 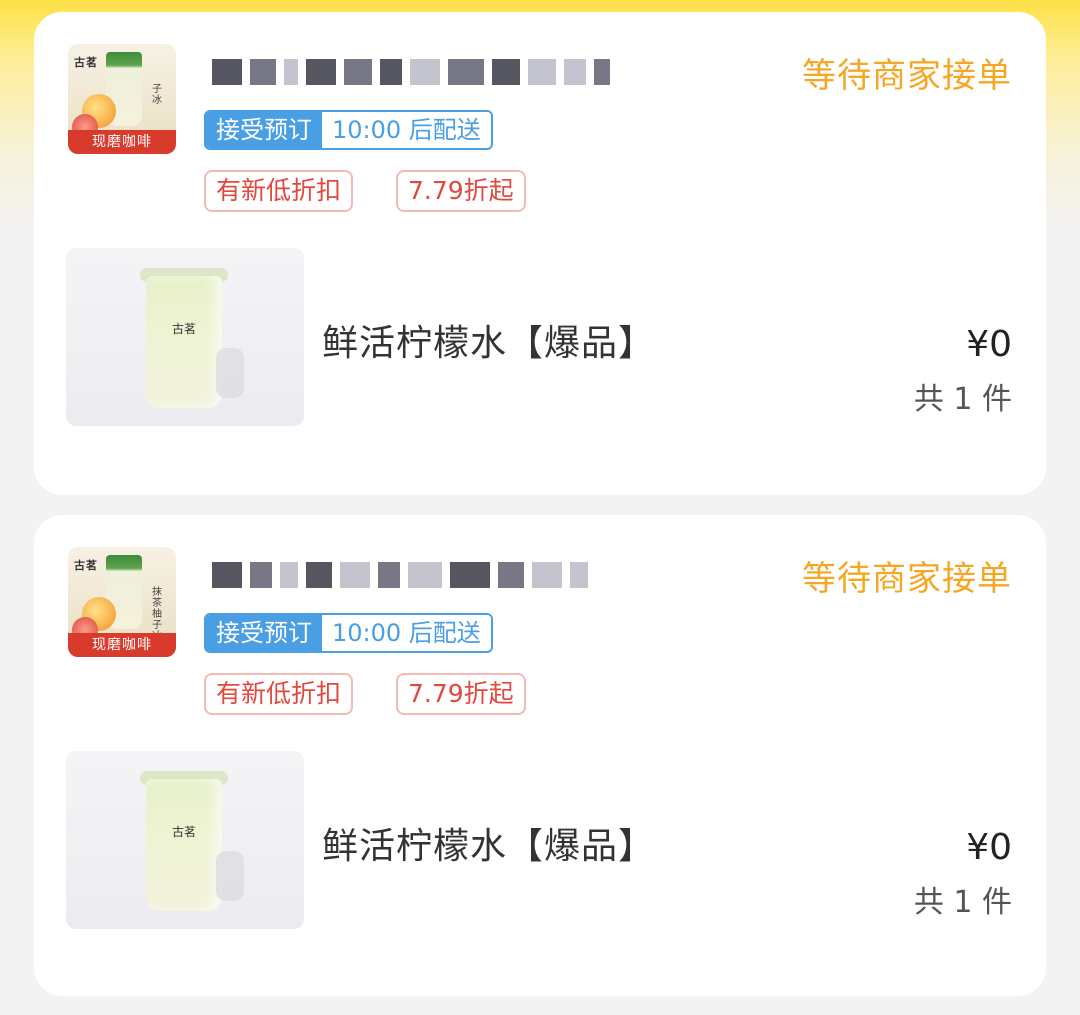 What do you see at coordinates (122, 99) in the screenshot?
I see `store-logo: 古茗 子冰 现磨咖啡` at bounding box center [122, 99].